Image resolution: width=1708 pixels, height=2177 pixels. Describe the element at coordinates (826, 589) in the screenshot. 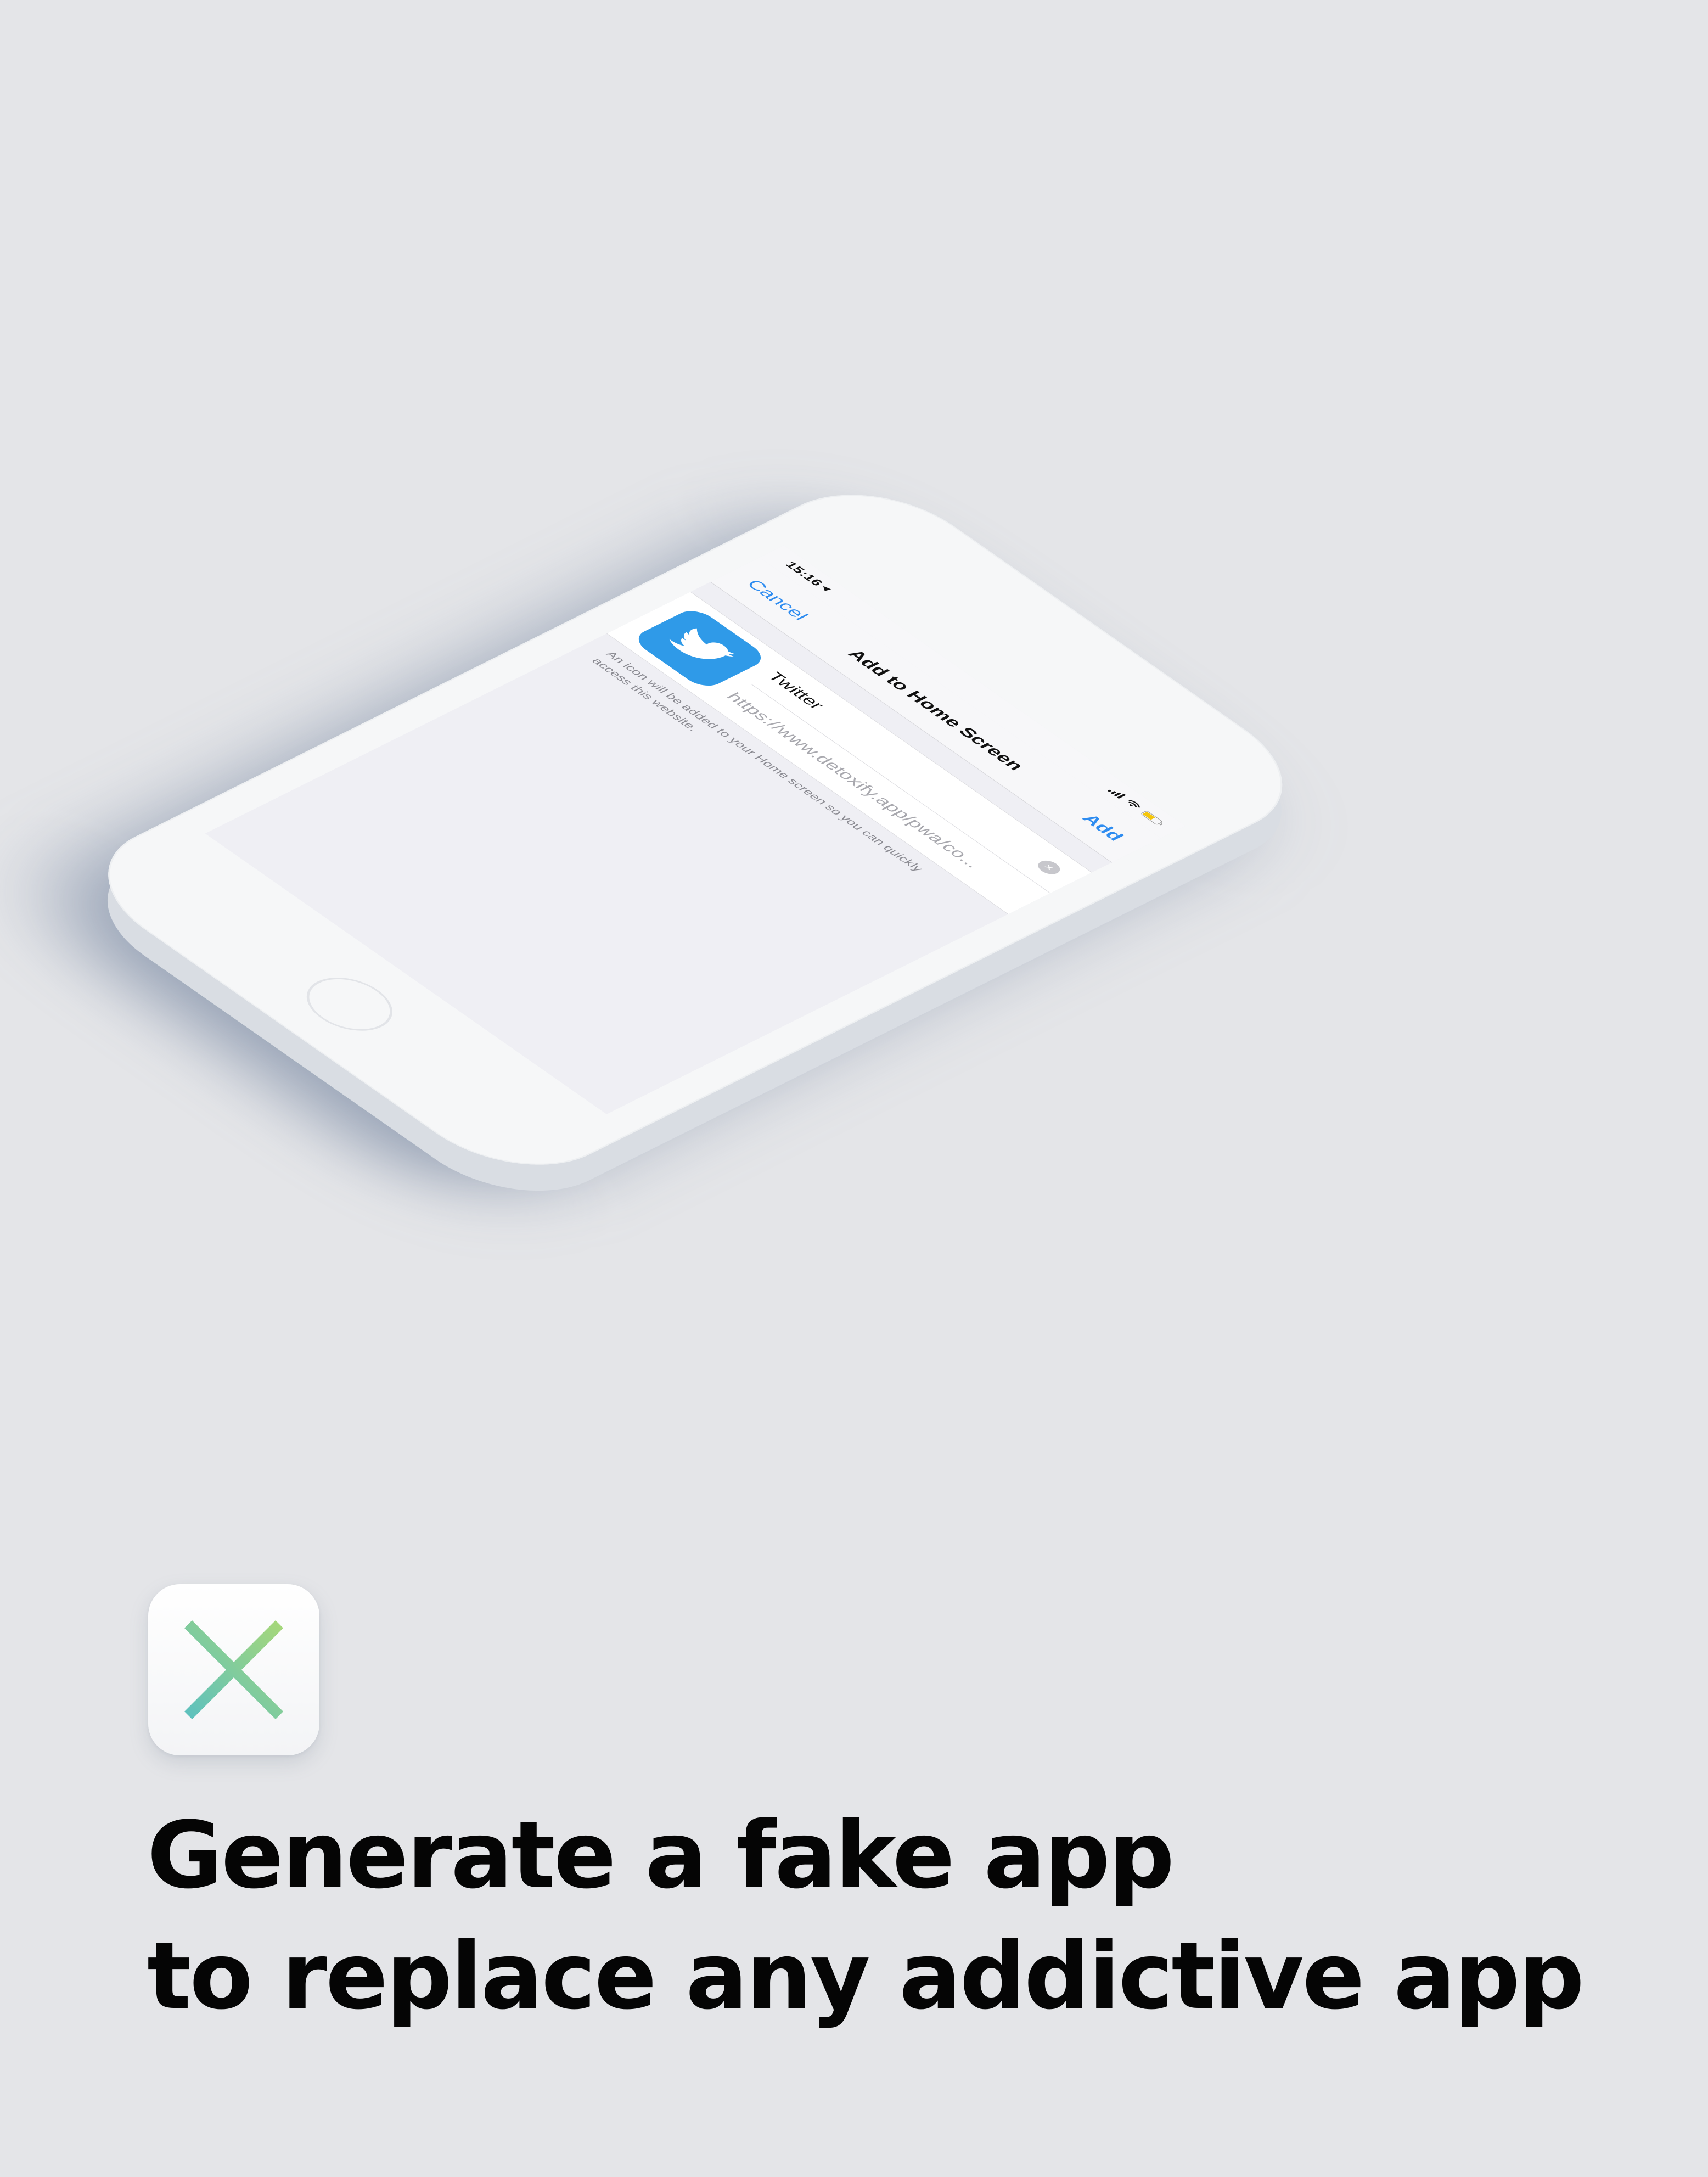

I see `location-arrow-icon` at that location.